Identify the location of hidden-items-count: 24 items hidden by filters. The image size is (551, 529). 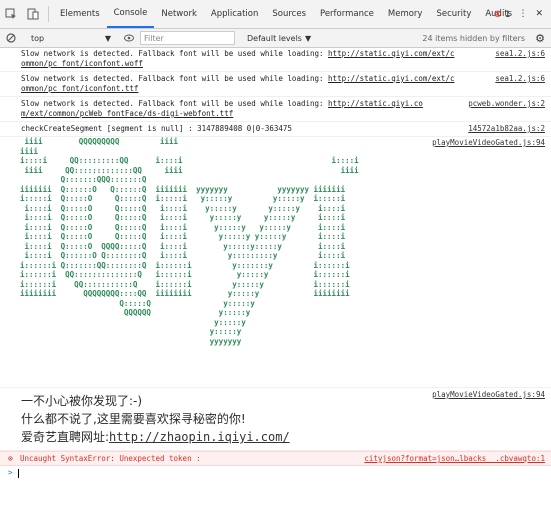
(473, 38).